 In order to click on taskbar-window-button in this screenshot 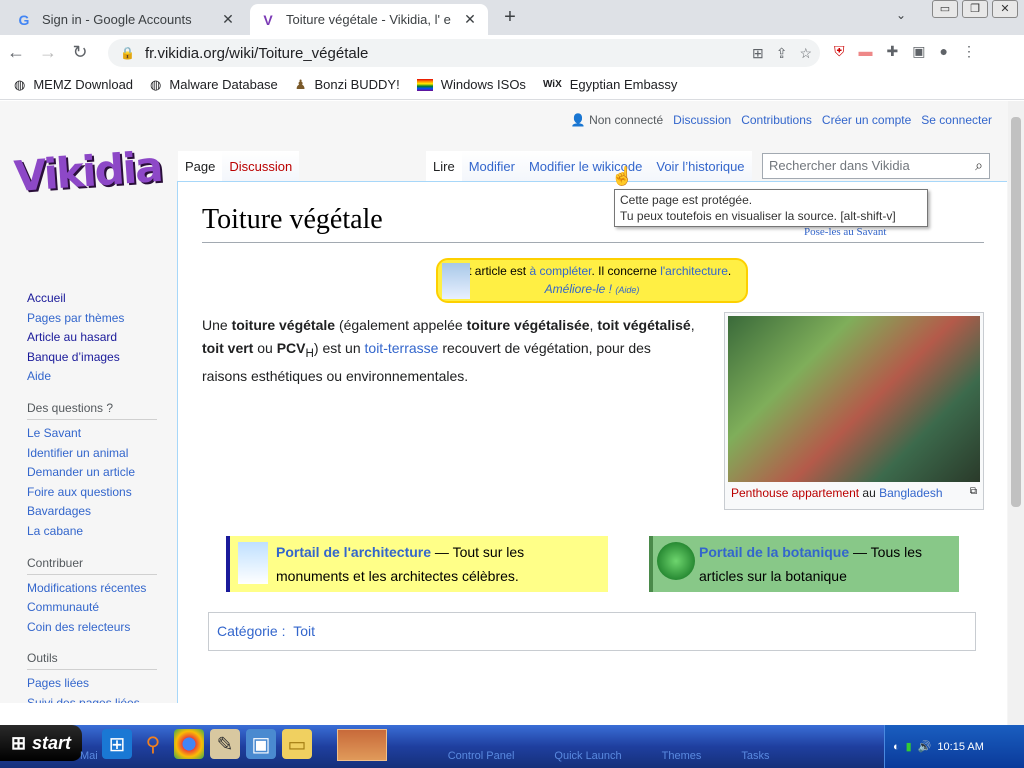, I will do `click(362, 745)`.